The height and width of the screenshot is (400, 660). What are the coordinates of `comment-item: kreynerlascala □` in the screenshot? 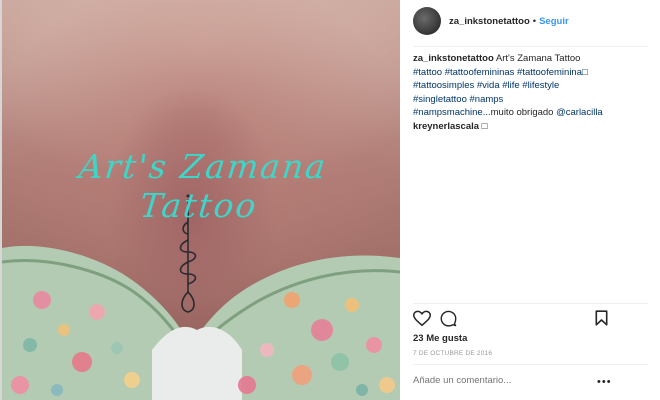 It's located at (530, 126).